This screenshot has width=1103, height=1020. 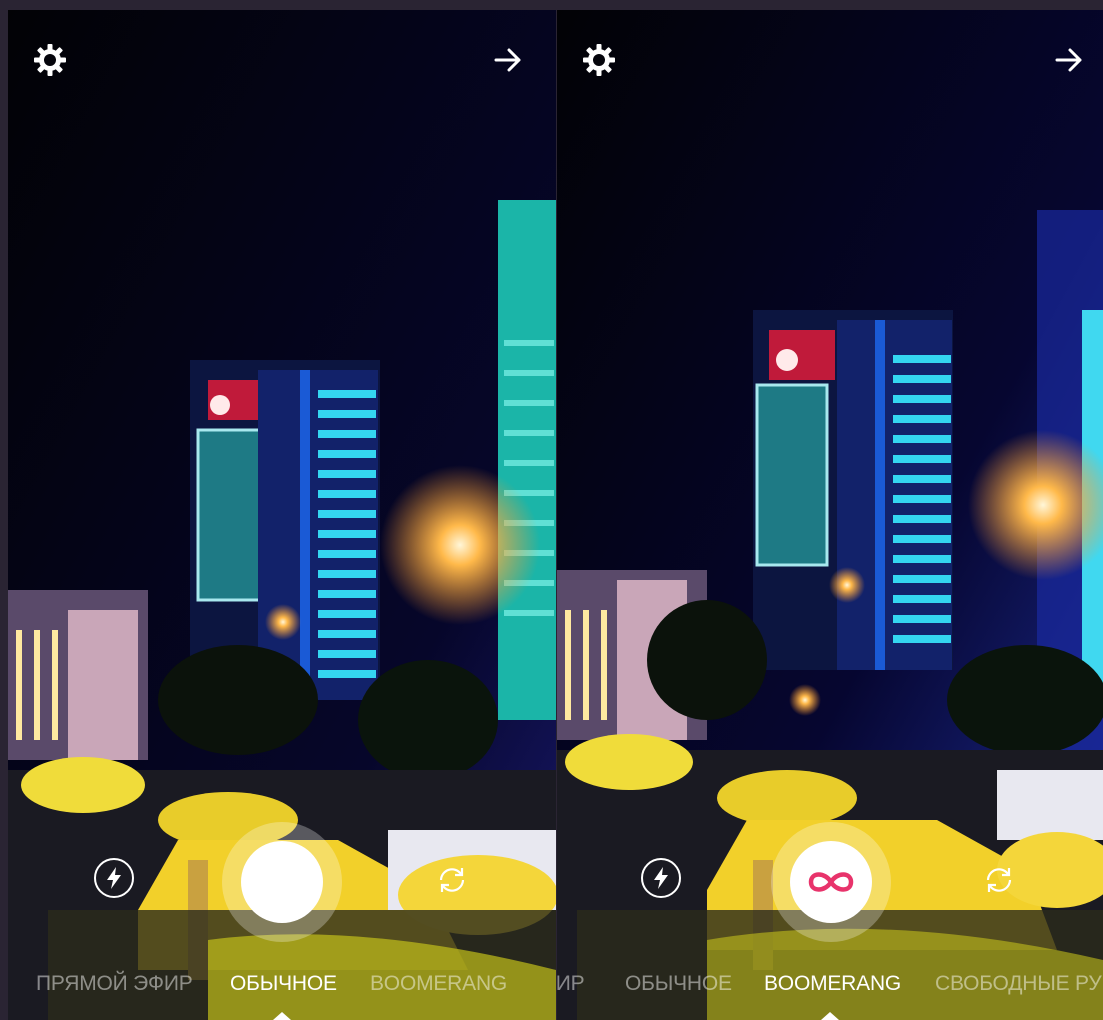 What do you see at coordinates (1019, 984) in the screenshot?
I see `mode-hands-free: СВОБОДНЫЕ РУКИ` at bounding box center [1019, 984].